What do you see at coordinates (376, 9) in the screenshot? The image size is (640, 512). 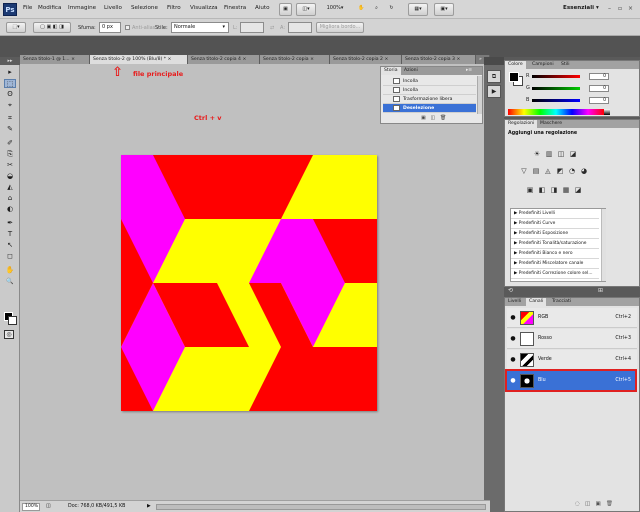 I see `zoom-tool-icon: ⌕` at bounding box center [376, 9].